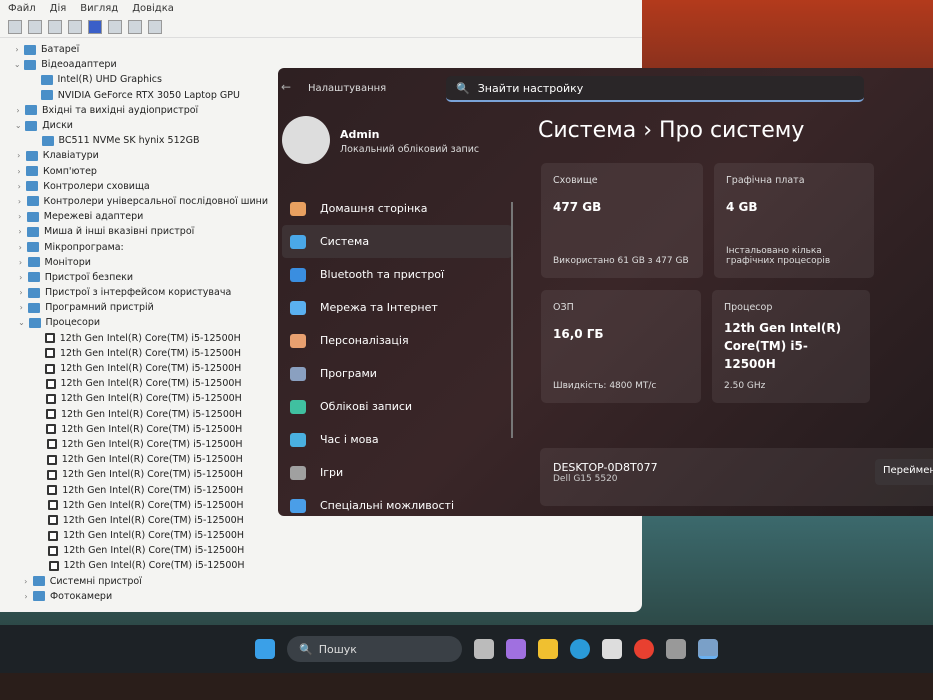 The image size is (933, 700). What do you see at coordinates (516, 649) in the screenshot?
I see `copilot-icon` at bounding box center [516, 649].